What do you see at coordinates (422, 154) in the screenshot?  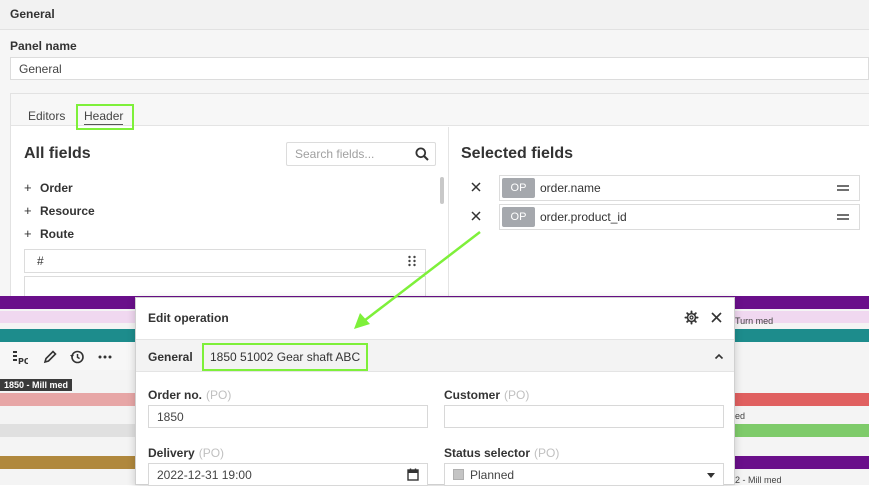 I see `search-icon` at bounding box center [422, 154].